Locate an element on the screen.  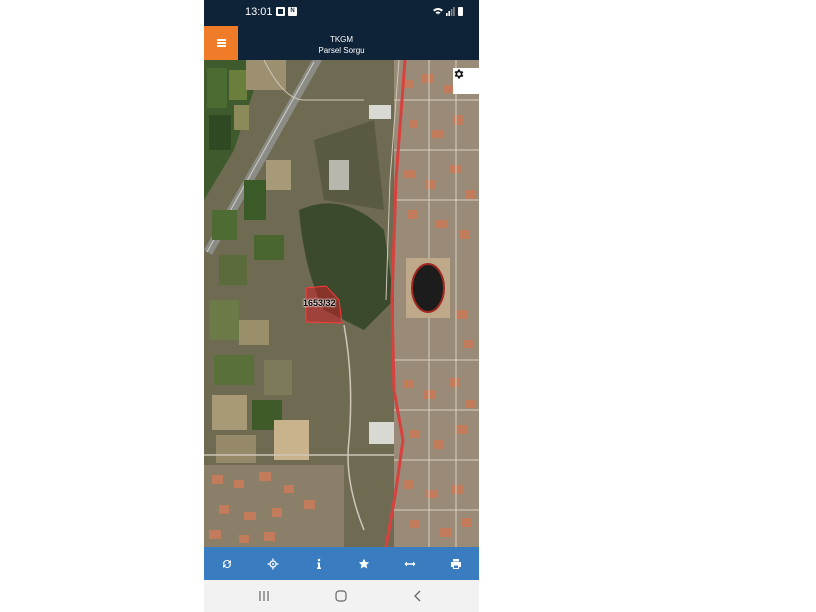
measure-button is located at coordinates (410, 564).